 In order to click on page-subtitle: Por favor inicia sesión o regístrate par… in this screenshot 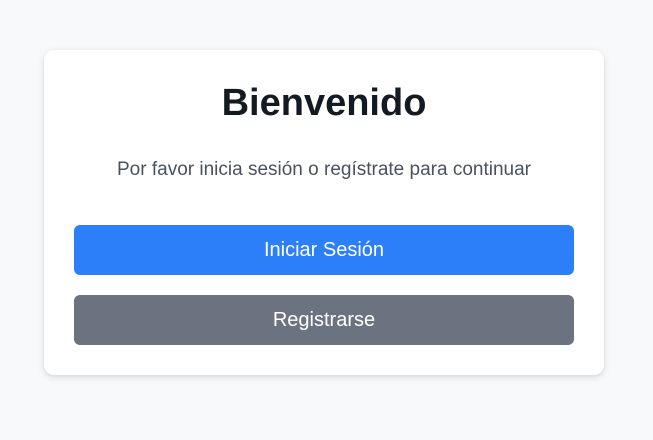, I will do `click(324, 169)`.